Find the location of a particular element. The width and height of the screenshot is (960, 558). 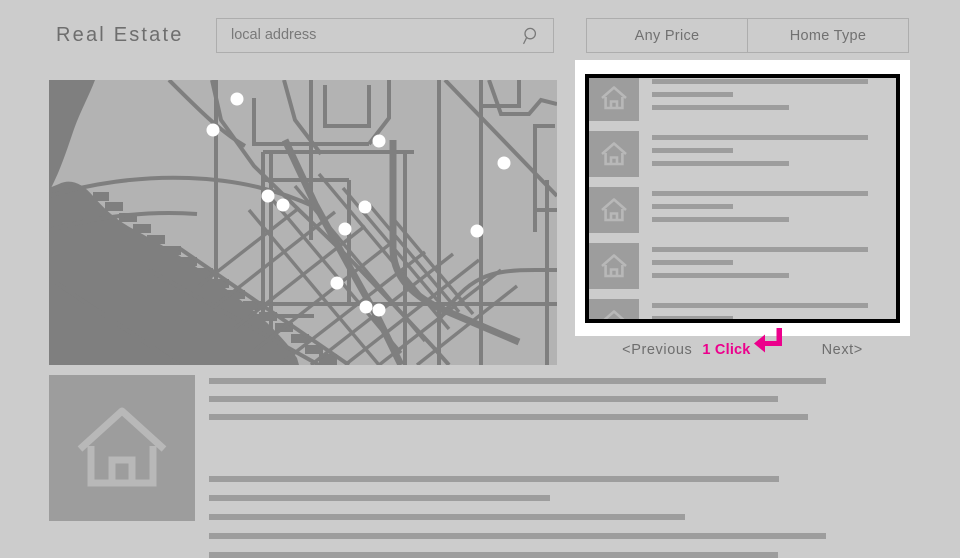

detail-thumbnail is located at coordinates (122, 448).